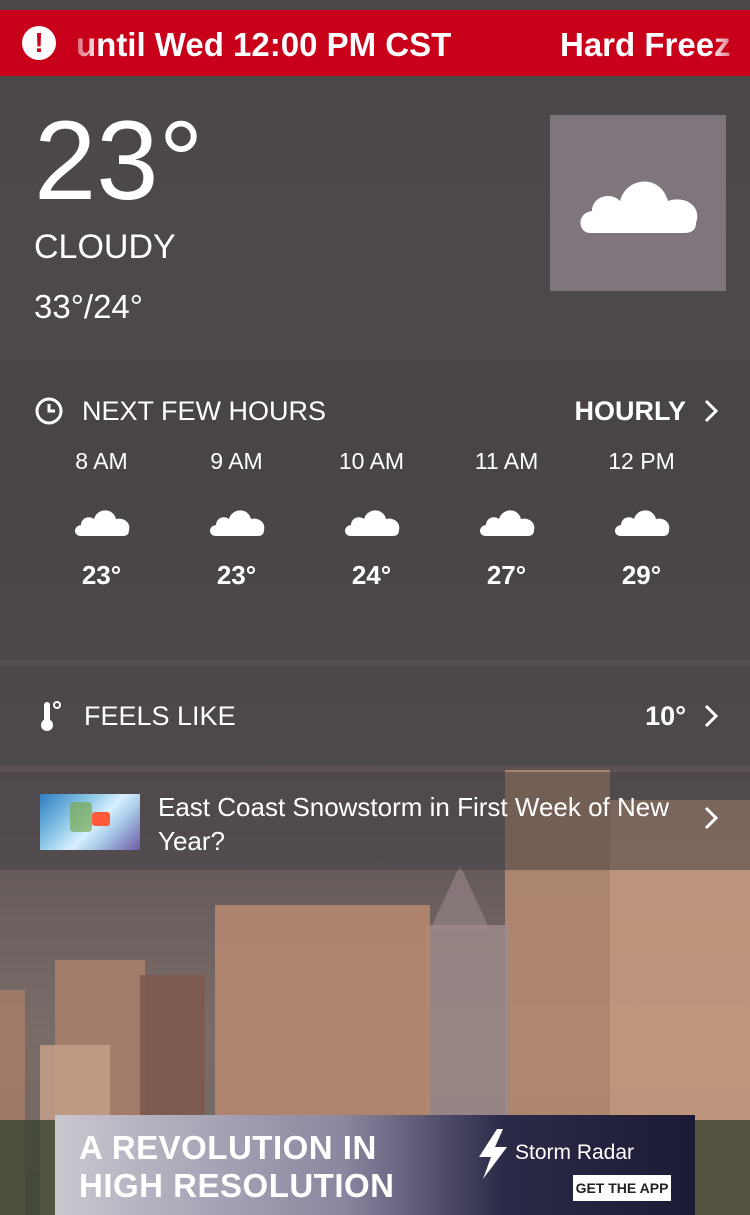  I want to click on hour-time: 8 AM, so click(101, 461).